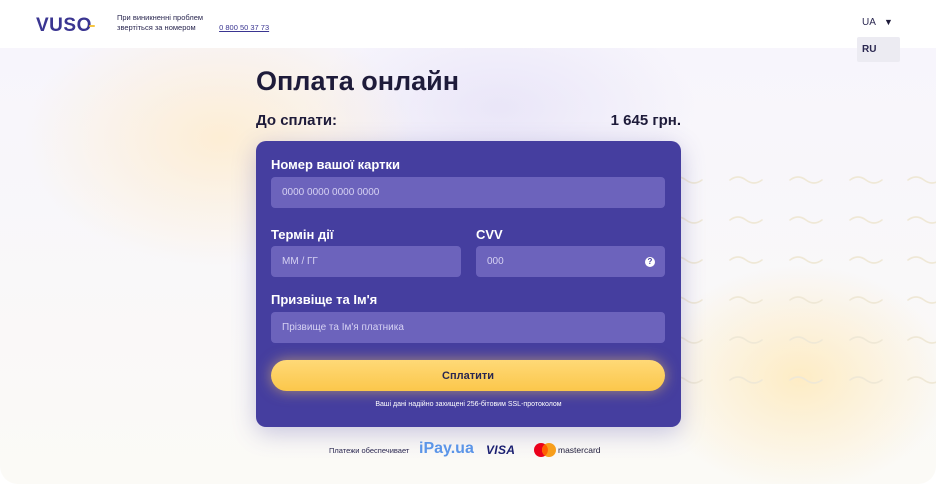 Image resolution: width=936 pixels, height=484 pixels. Describe the element at coordinates (802, 280) in the screenshot. I see `decorative-waves` at that location.